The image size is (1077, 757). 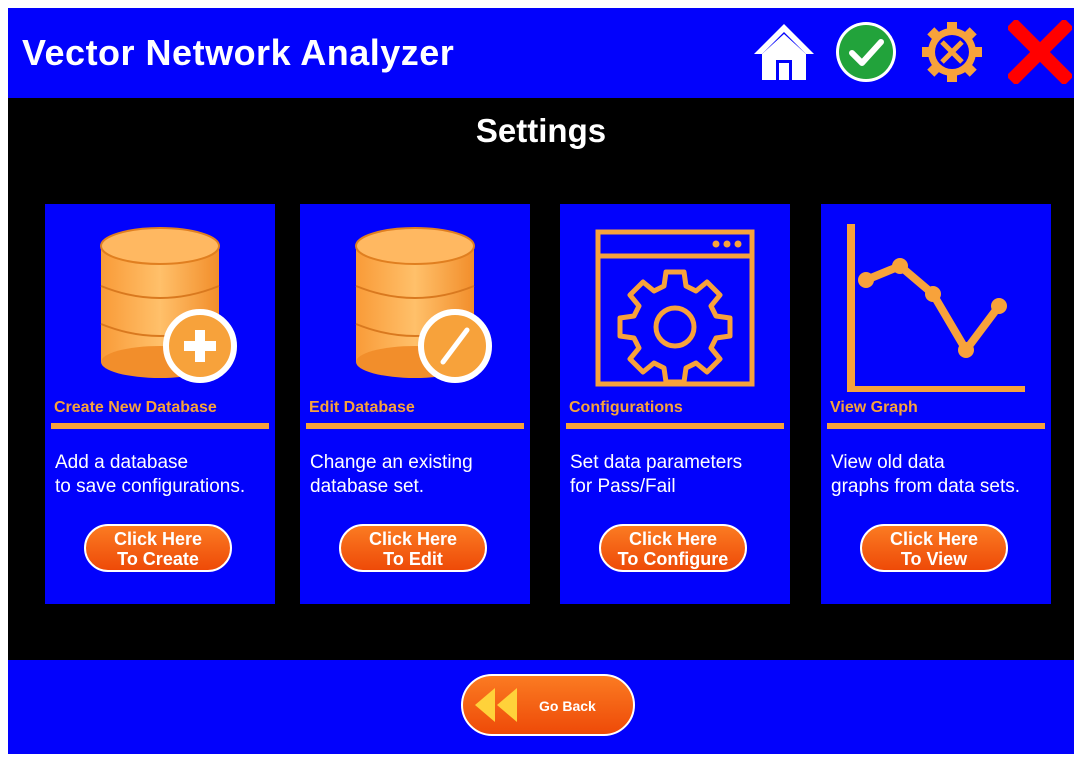 What do you see at coordinates (926, 486) in the screenshot?
I see `description-line: graphs from data sets.` at bounding box center [926, 486].